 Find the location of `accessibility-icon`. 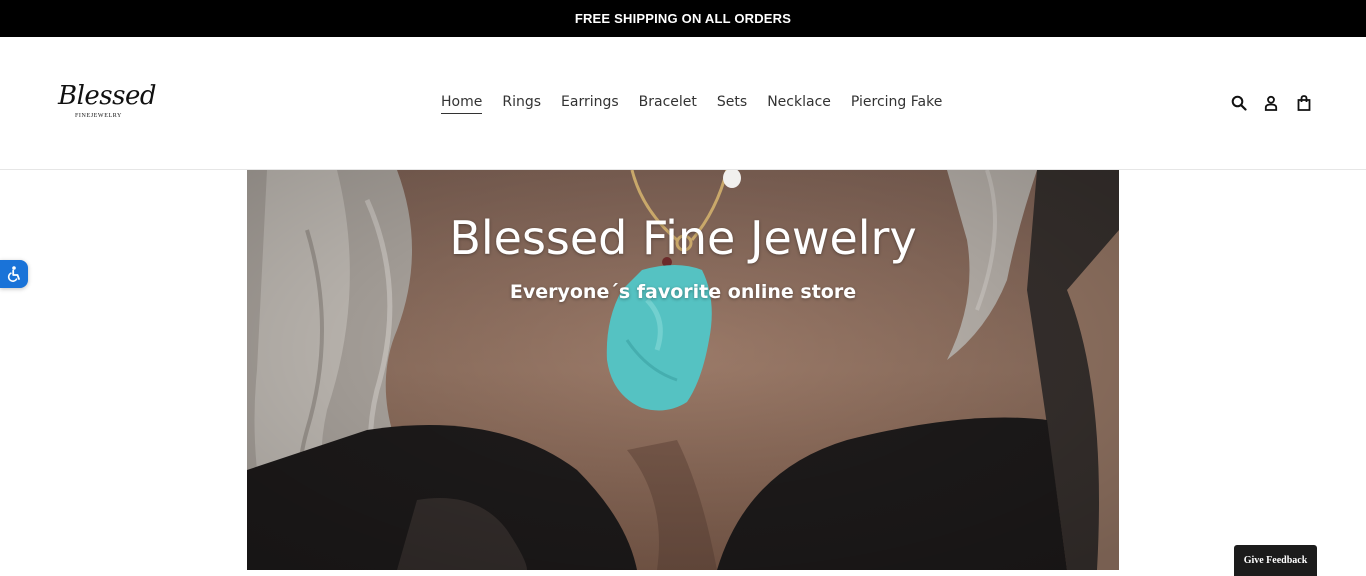

accessibility-icon is located at coordinates (13, 274).